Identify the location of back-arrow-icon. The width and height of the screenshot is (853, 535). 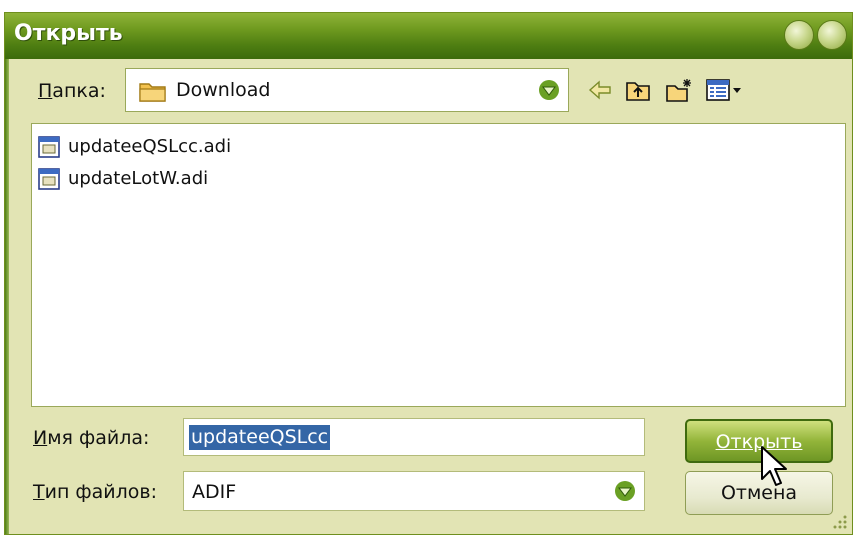
(600, 90).